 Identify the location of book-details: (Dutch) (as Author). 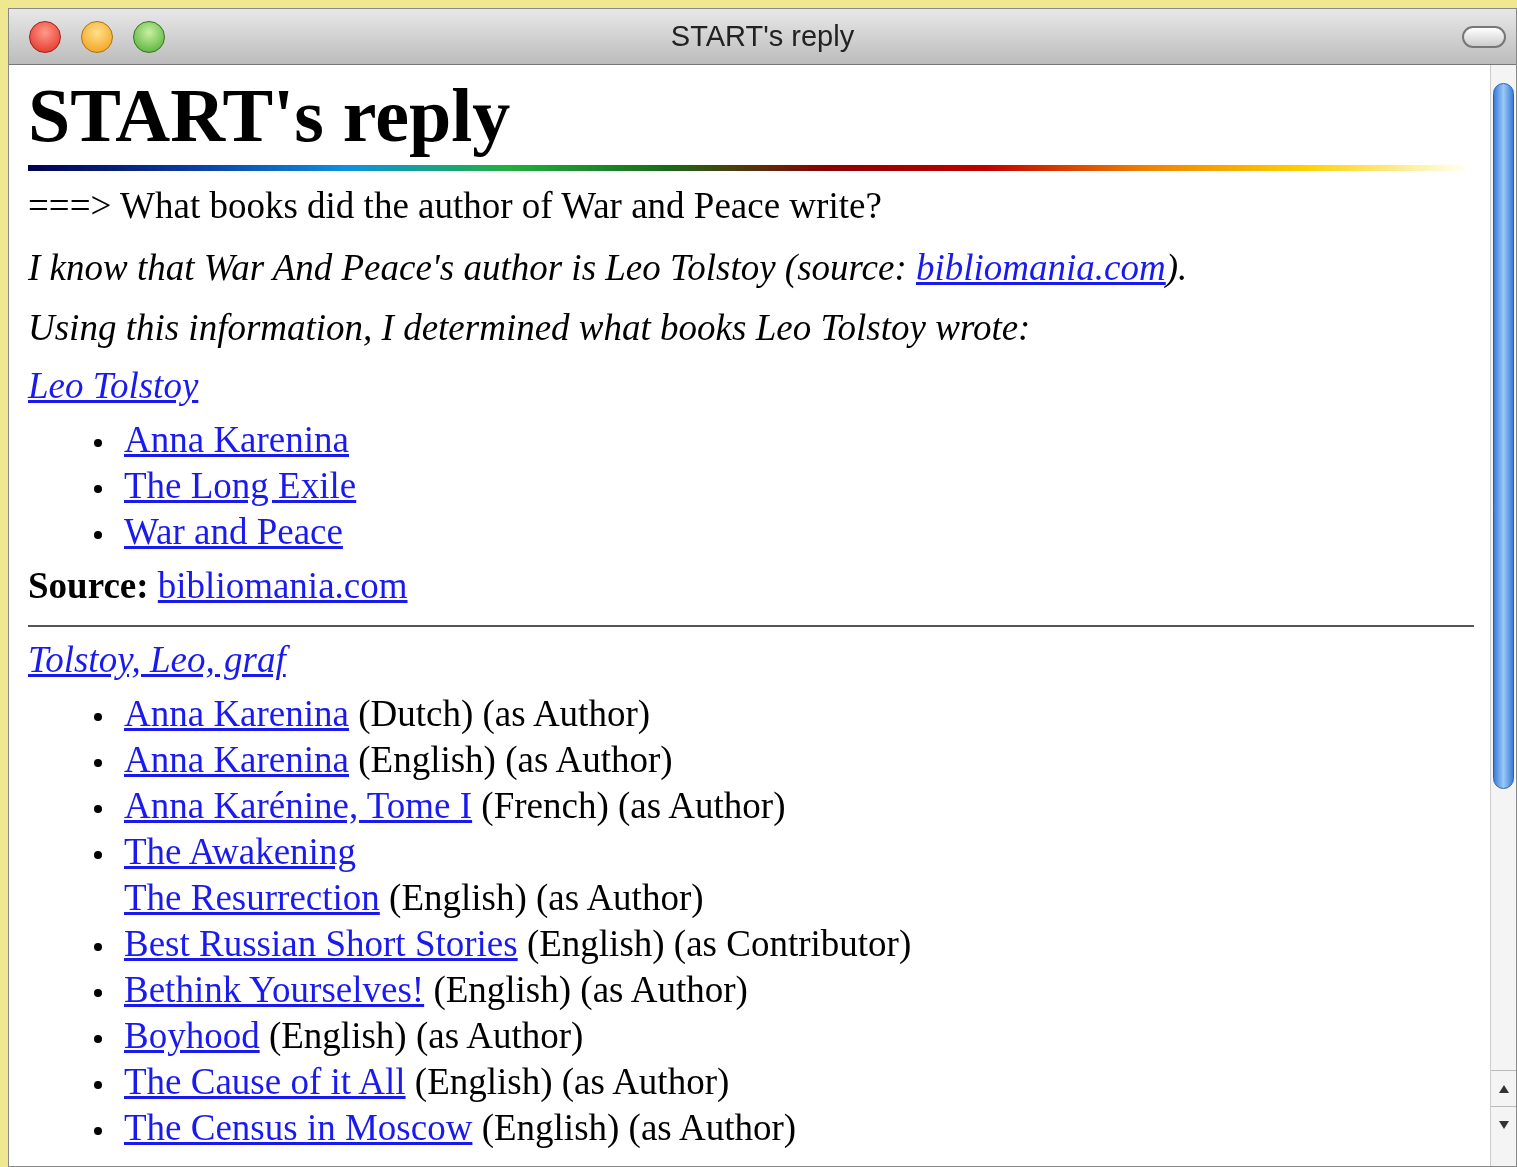
(504, 713).